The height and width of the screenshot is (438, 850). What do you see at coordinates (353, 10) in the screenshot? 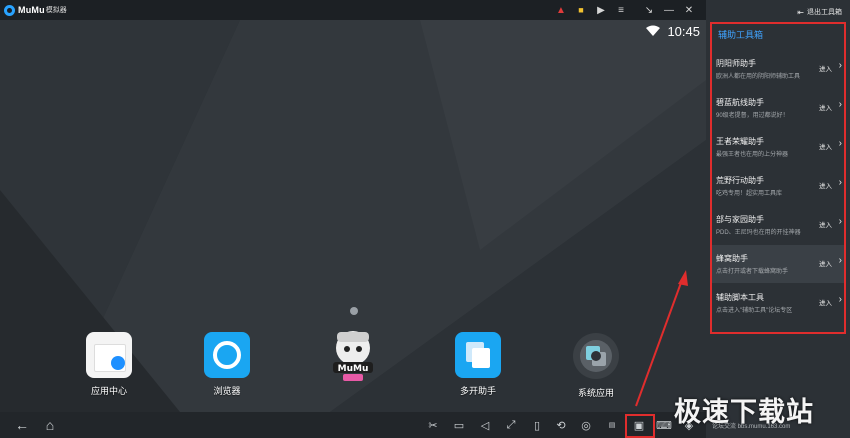
I see `title-bar: MuMu 模拟器 ▲ ■ ▶ ≡ ↘ — ✕` at bounding box center [353, 10].